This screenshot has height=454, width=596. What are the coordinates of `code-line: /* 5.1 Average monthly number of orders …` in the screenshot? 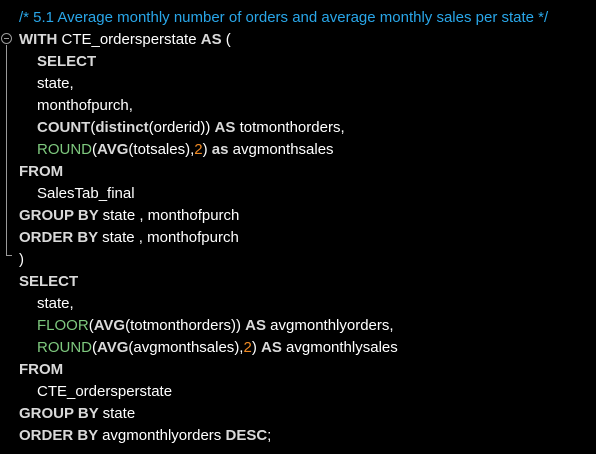 It's located at (307, 18).